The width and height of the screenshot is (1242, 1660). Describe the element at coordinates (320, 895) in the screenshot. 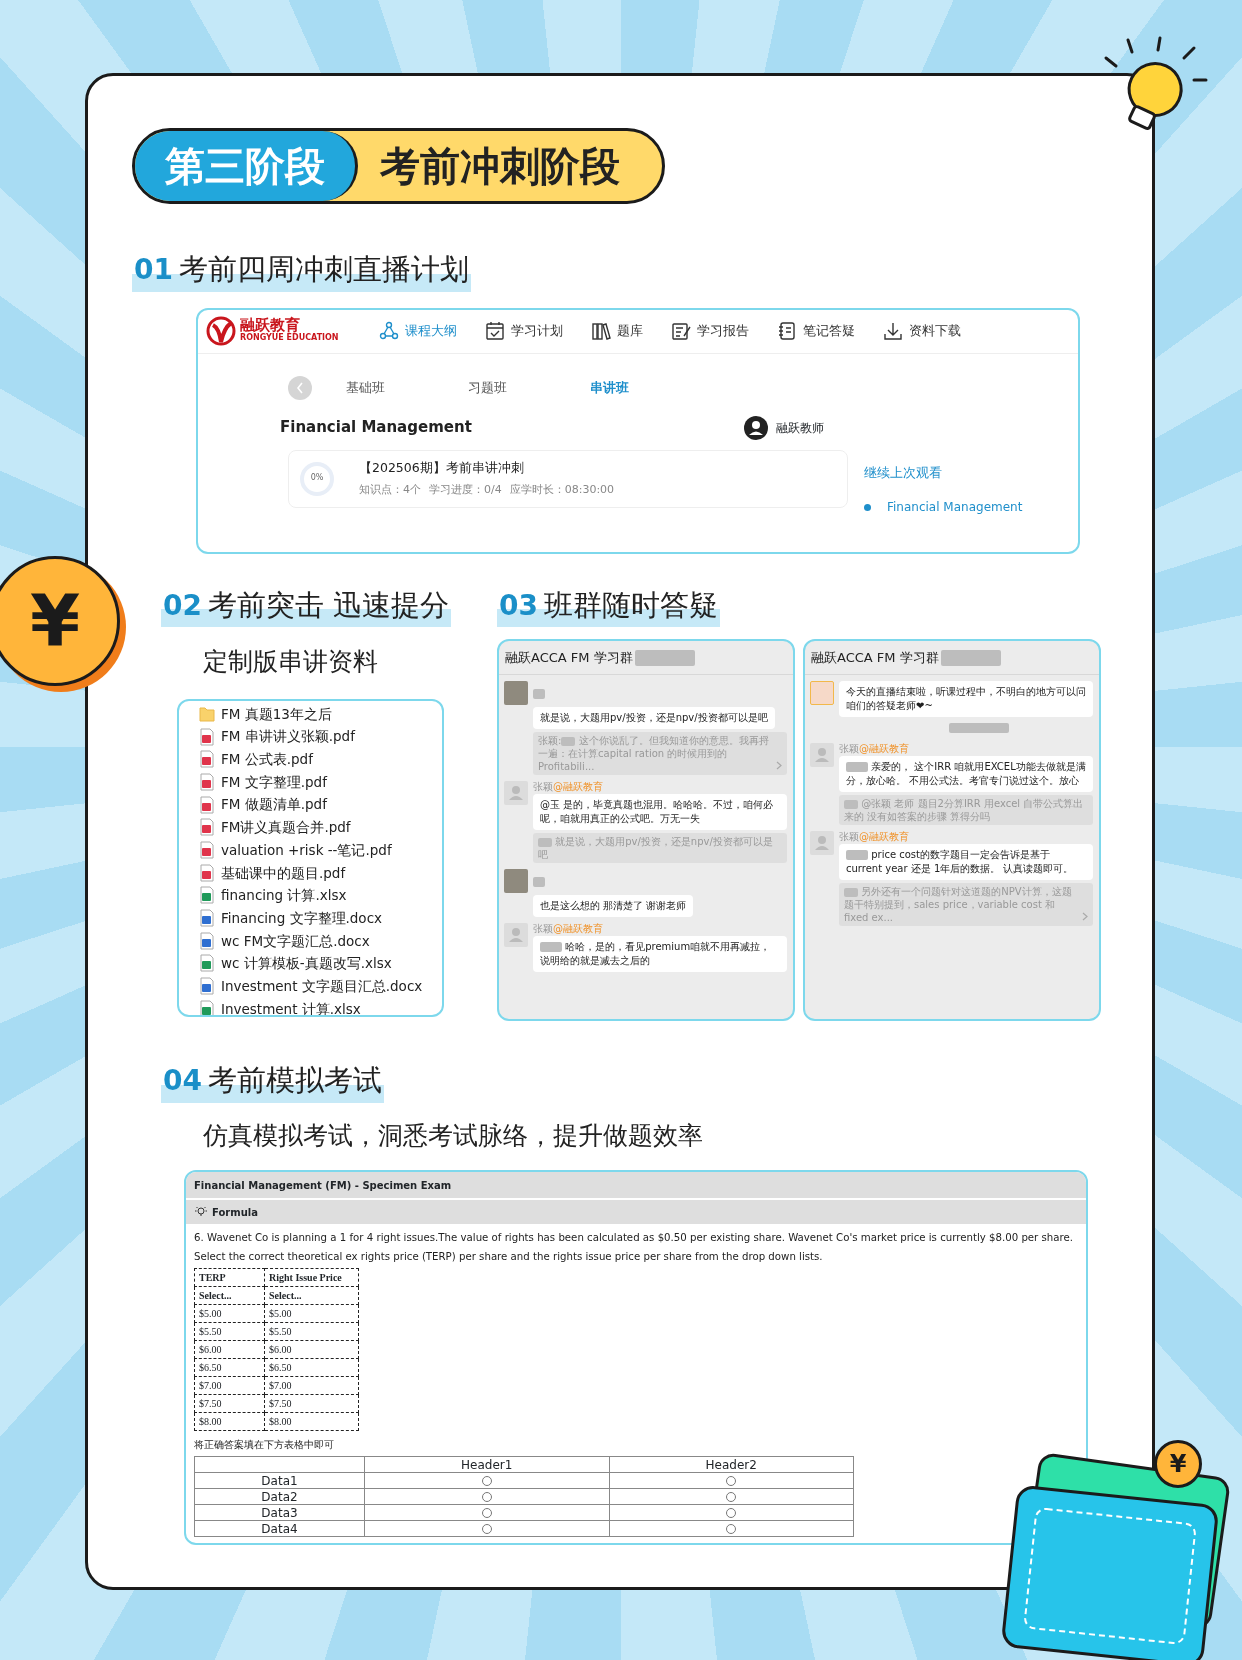

I see `file-item: financing 计算.xlsx` at that location.